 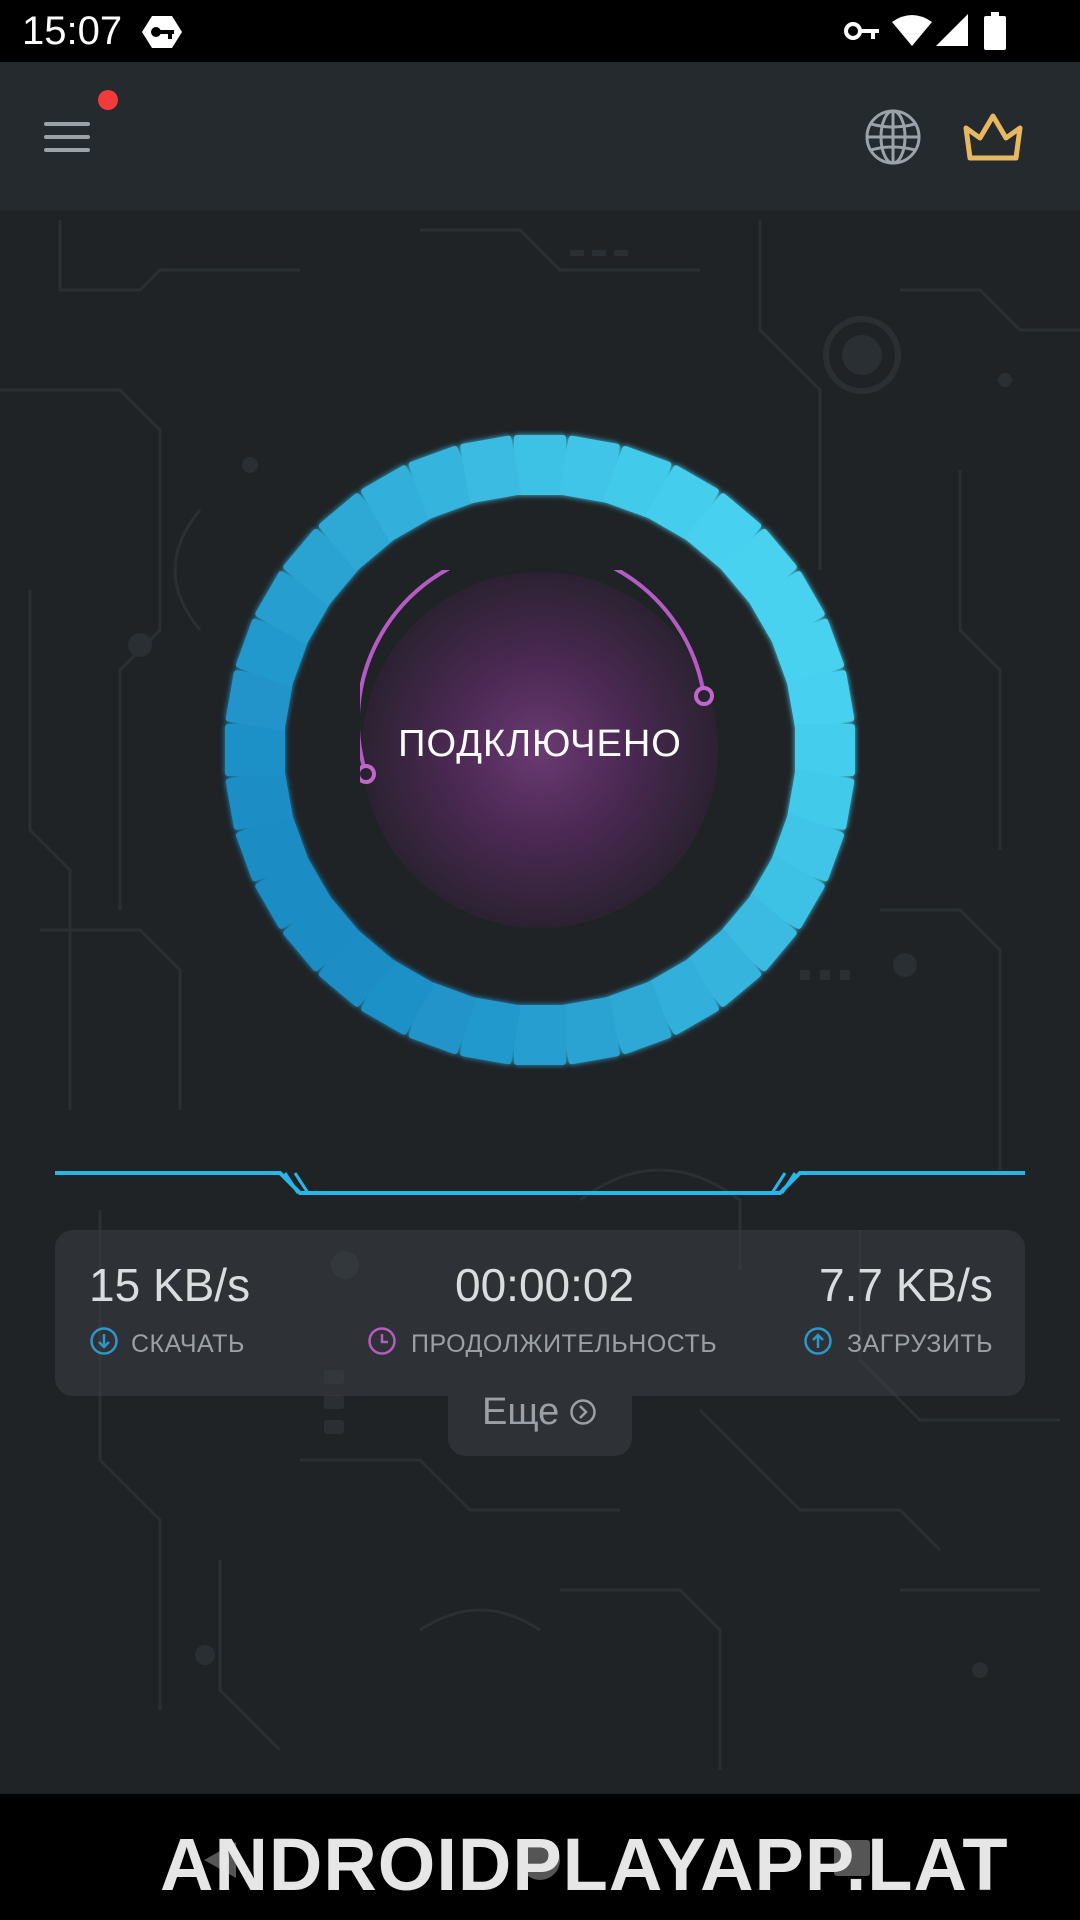 I want to click on clock-icon, so click(x=382, y=1341).